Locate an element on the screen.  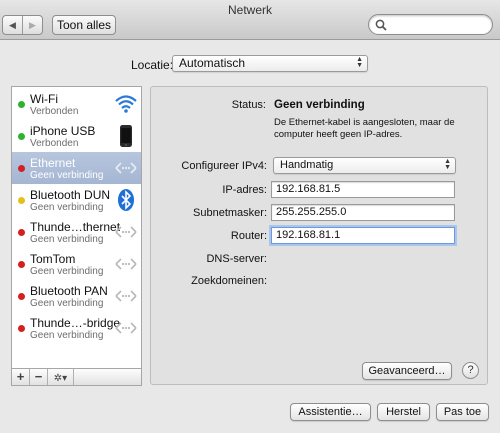
search-field is located at coordinates (430, 24).